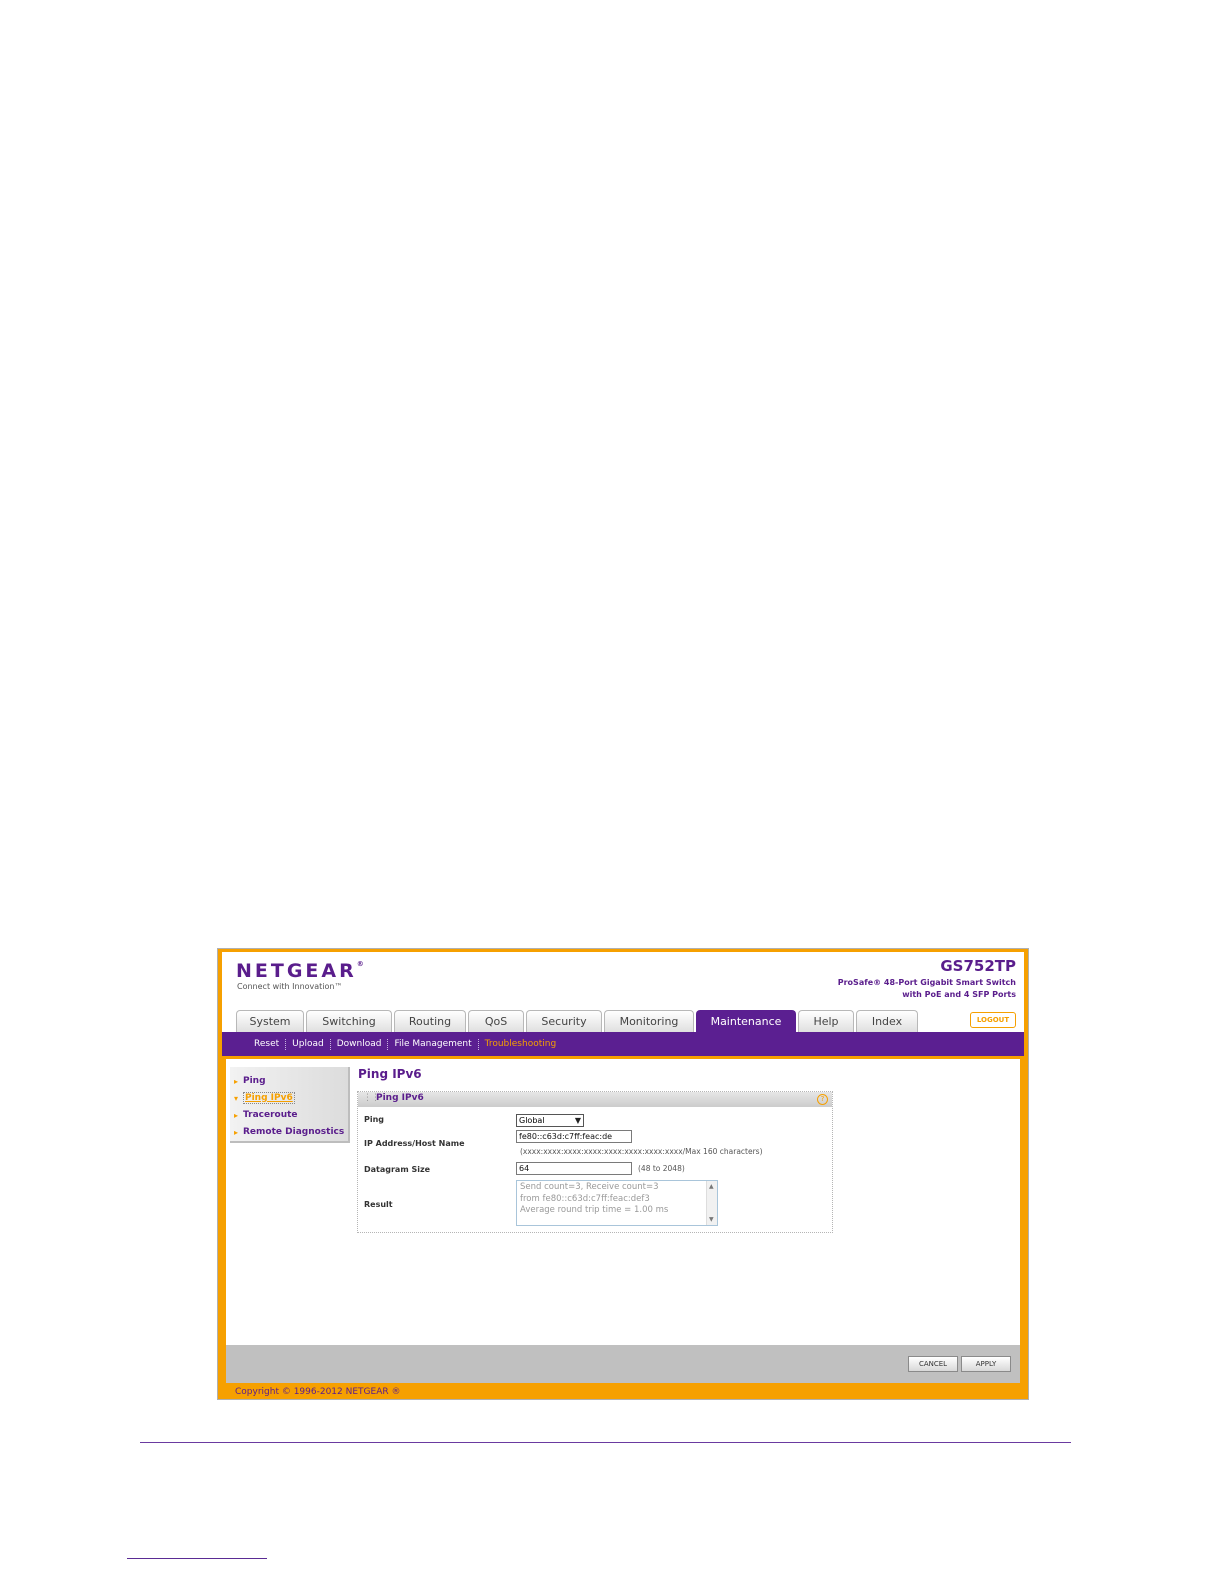 The image size is (1224, 1584). What do you see at coordinates (661, 1168) in the screenshot?
I see `datagram-size-hint: (48 to 2048)` at bounding box center [661, 1168].